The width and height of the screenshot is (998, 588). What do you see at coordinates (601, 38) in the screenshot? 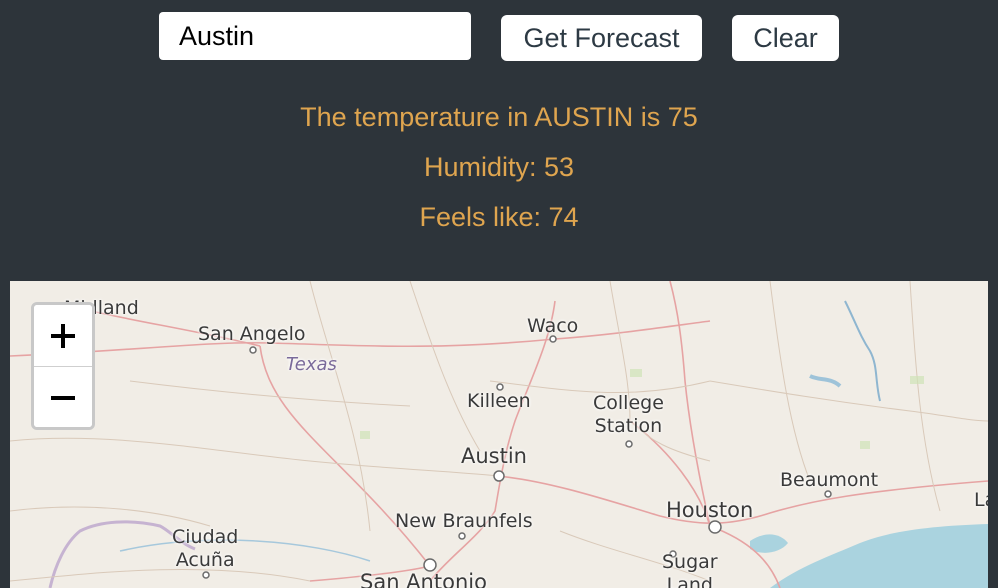
I see `get-forecast-button: Get Forecast` at bounding box center [601, 38].